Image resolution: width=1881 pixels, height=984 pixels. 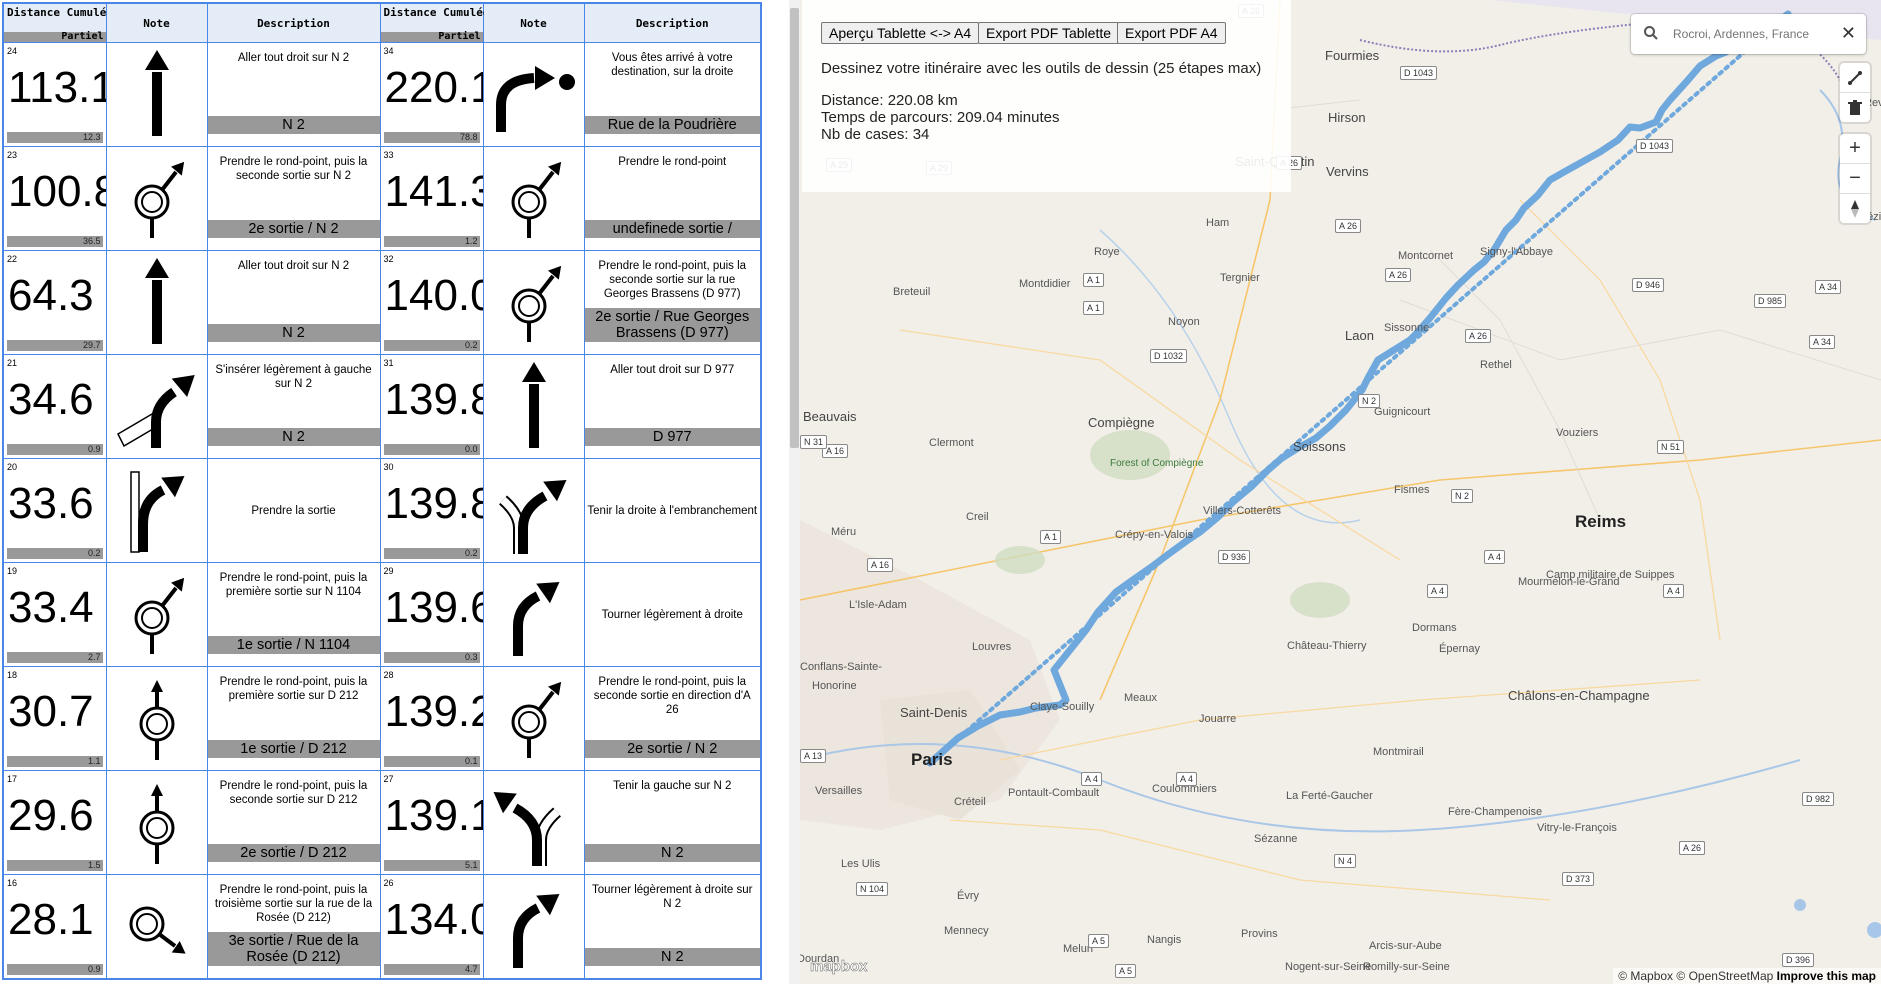 What do you see at coordinates (51, 815) in the screenshot?
I see `cumulative-distance: 29.6` at bounding box center [51, 815].